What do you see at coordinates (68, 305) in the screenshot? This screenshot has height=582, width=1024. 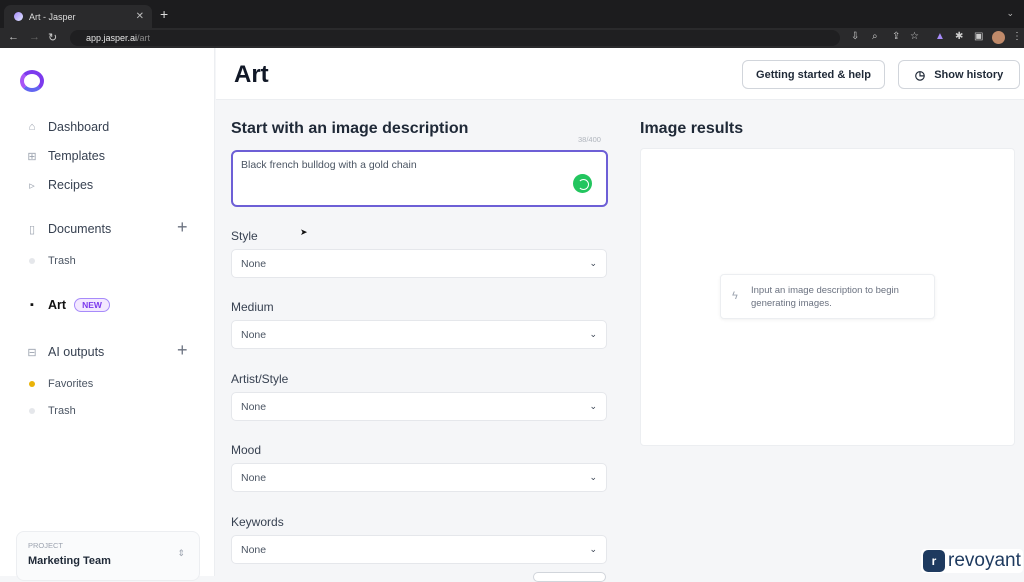 I see `sidebar-item-art: ▪ Art NEW` at bounding box center [68, 305].